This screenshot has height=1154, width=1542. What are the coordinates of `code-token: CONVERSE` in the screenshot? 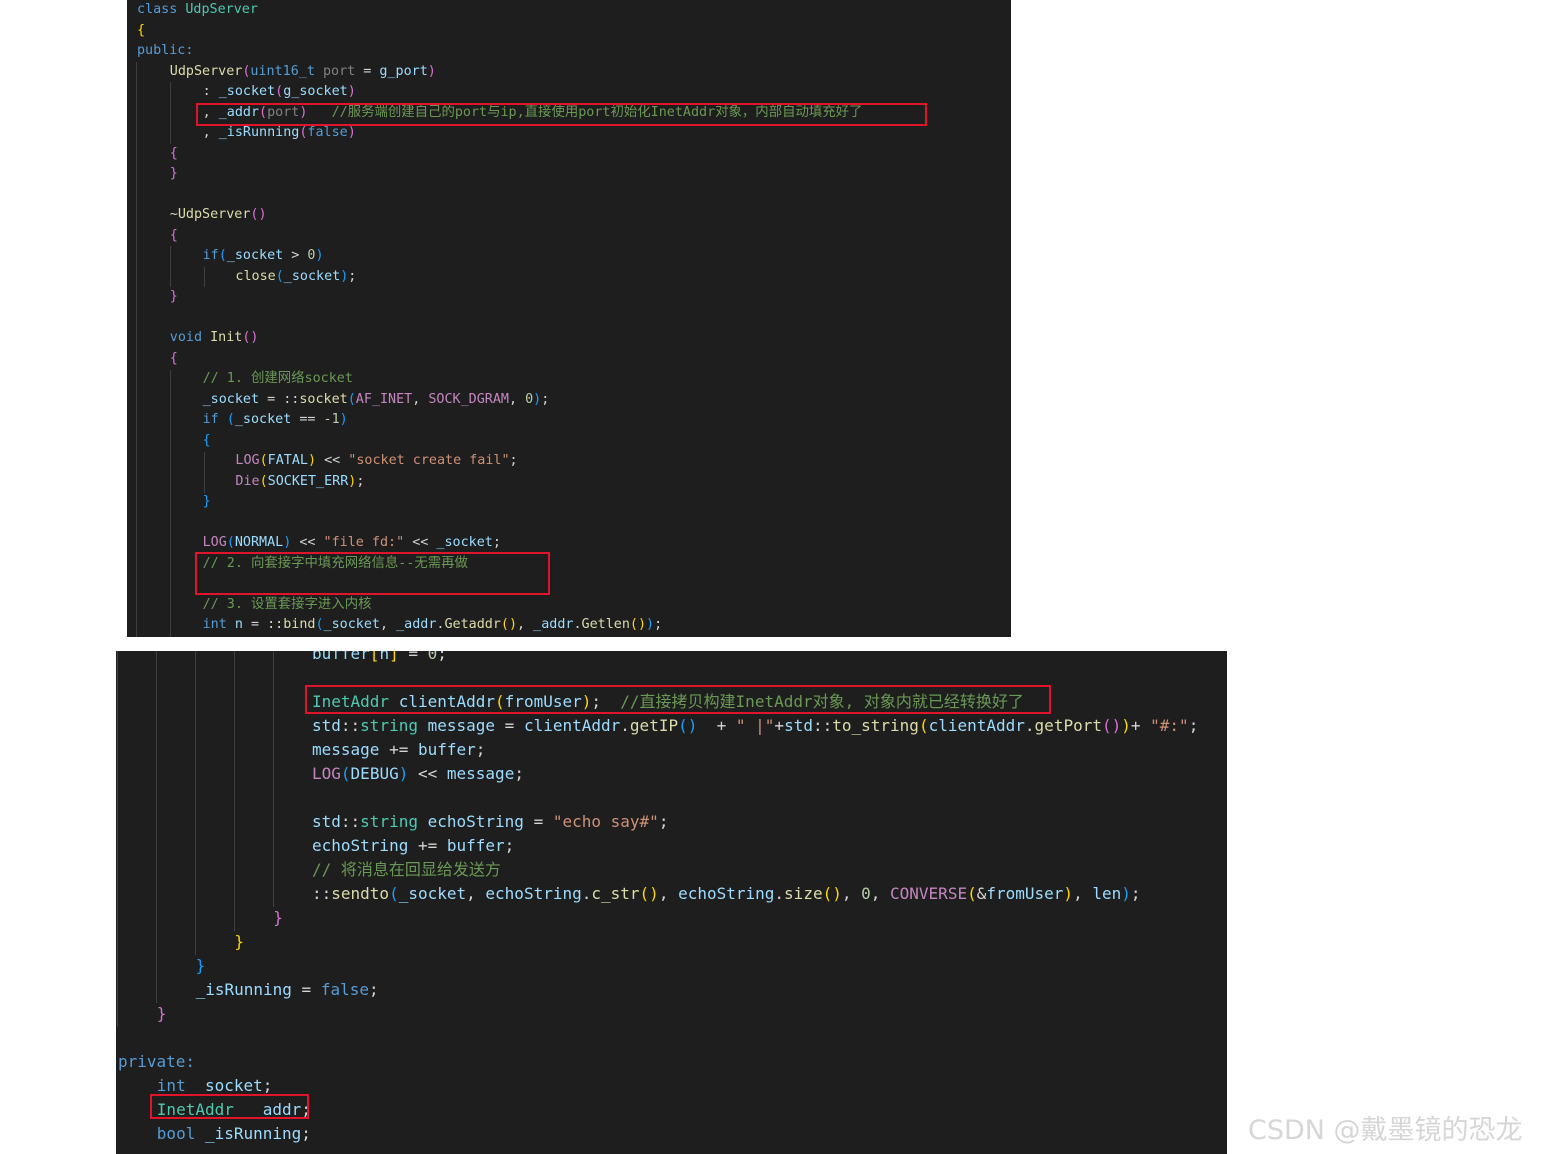 It's located at (929, 893).